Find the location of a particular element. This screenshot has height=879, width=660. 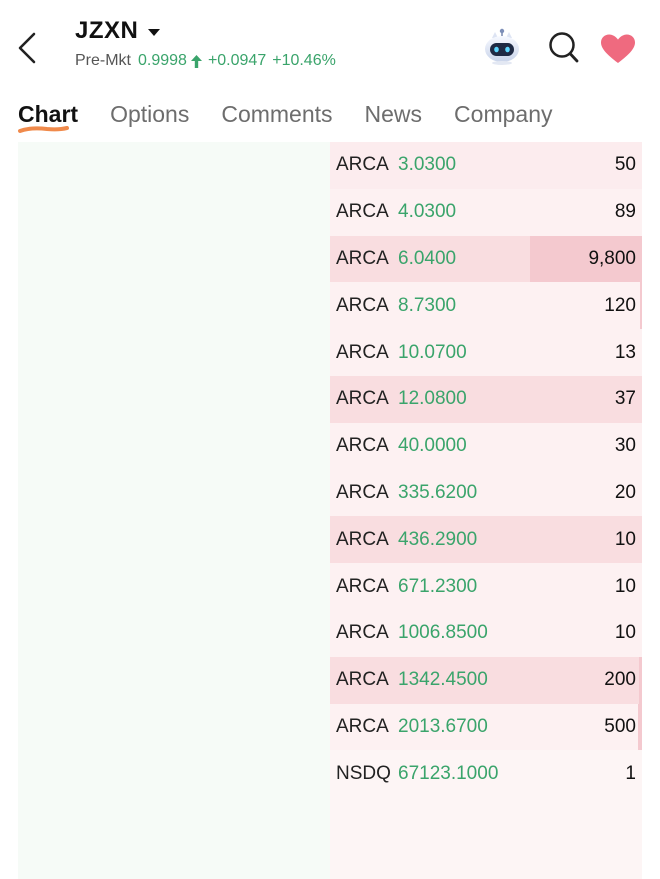

pre-market-quote: Pre-Mkt 0.9998 +0.0947 +10.46% is located at coordinates (205, 61).